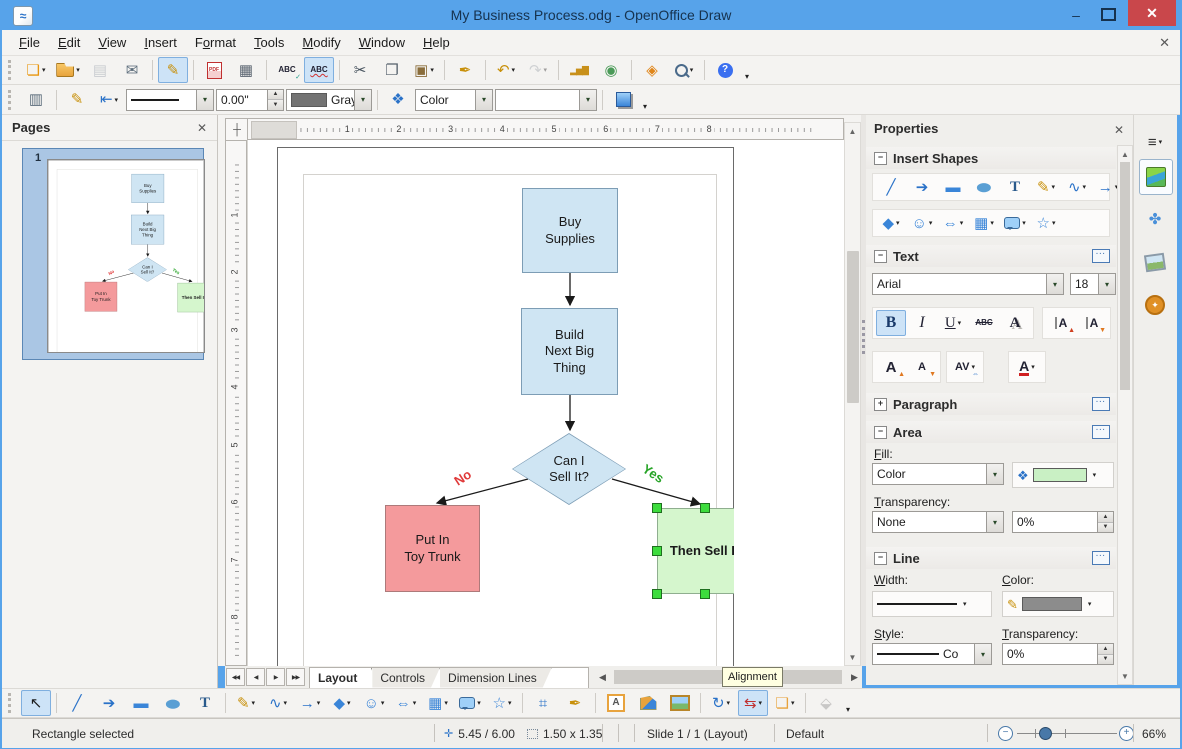  Describe the element at coordinates (278, 703) in the screenshot. I see `connector-button: ∿ ▾` at that location.